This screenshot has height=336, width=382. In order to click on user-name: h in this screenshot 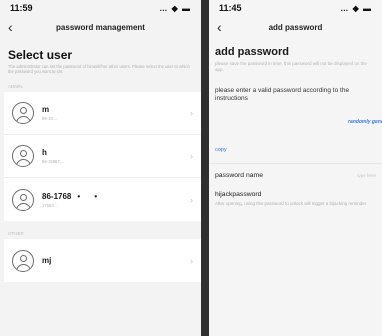, I will do `click(44, 152)`.